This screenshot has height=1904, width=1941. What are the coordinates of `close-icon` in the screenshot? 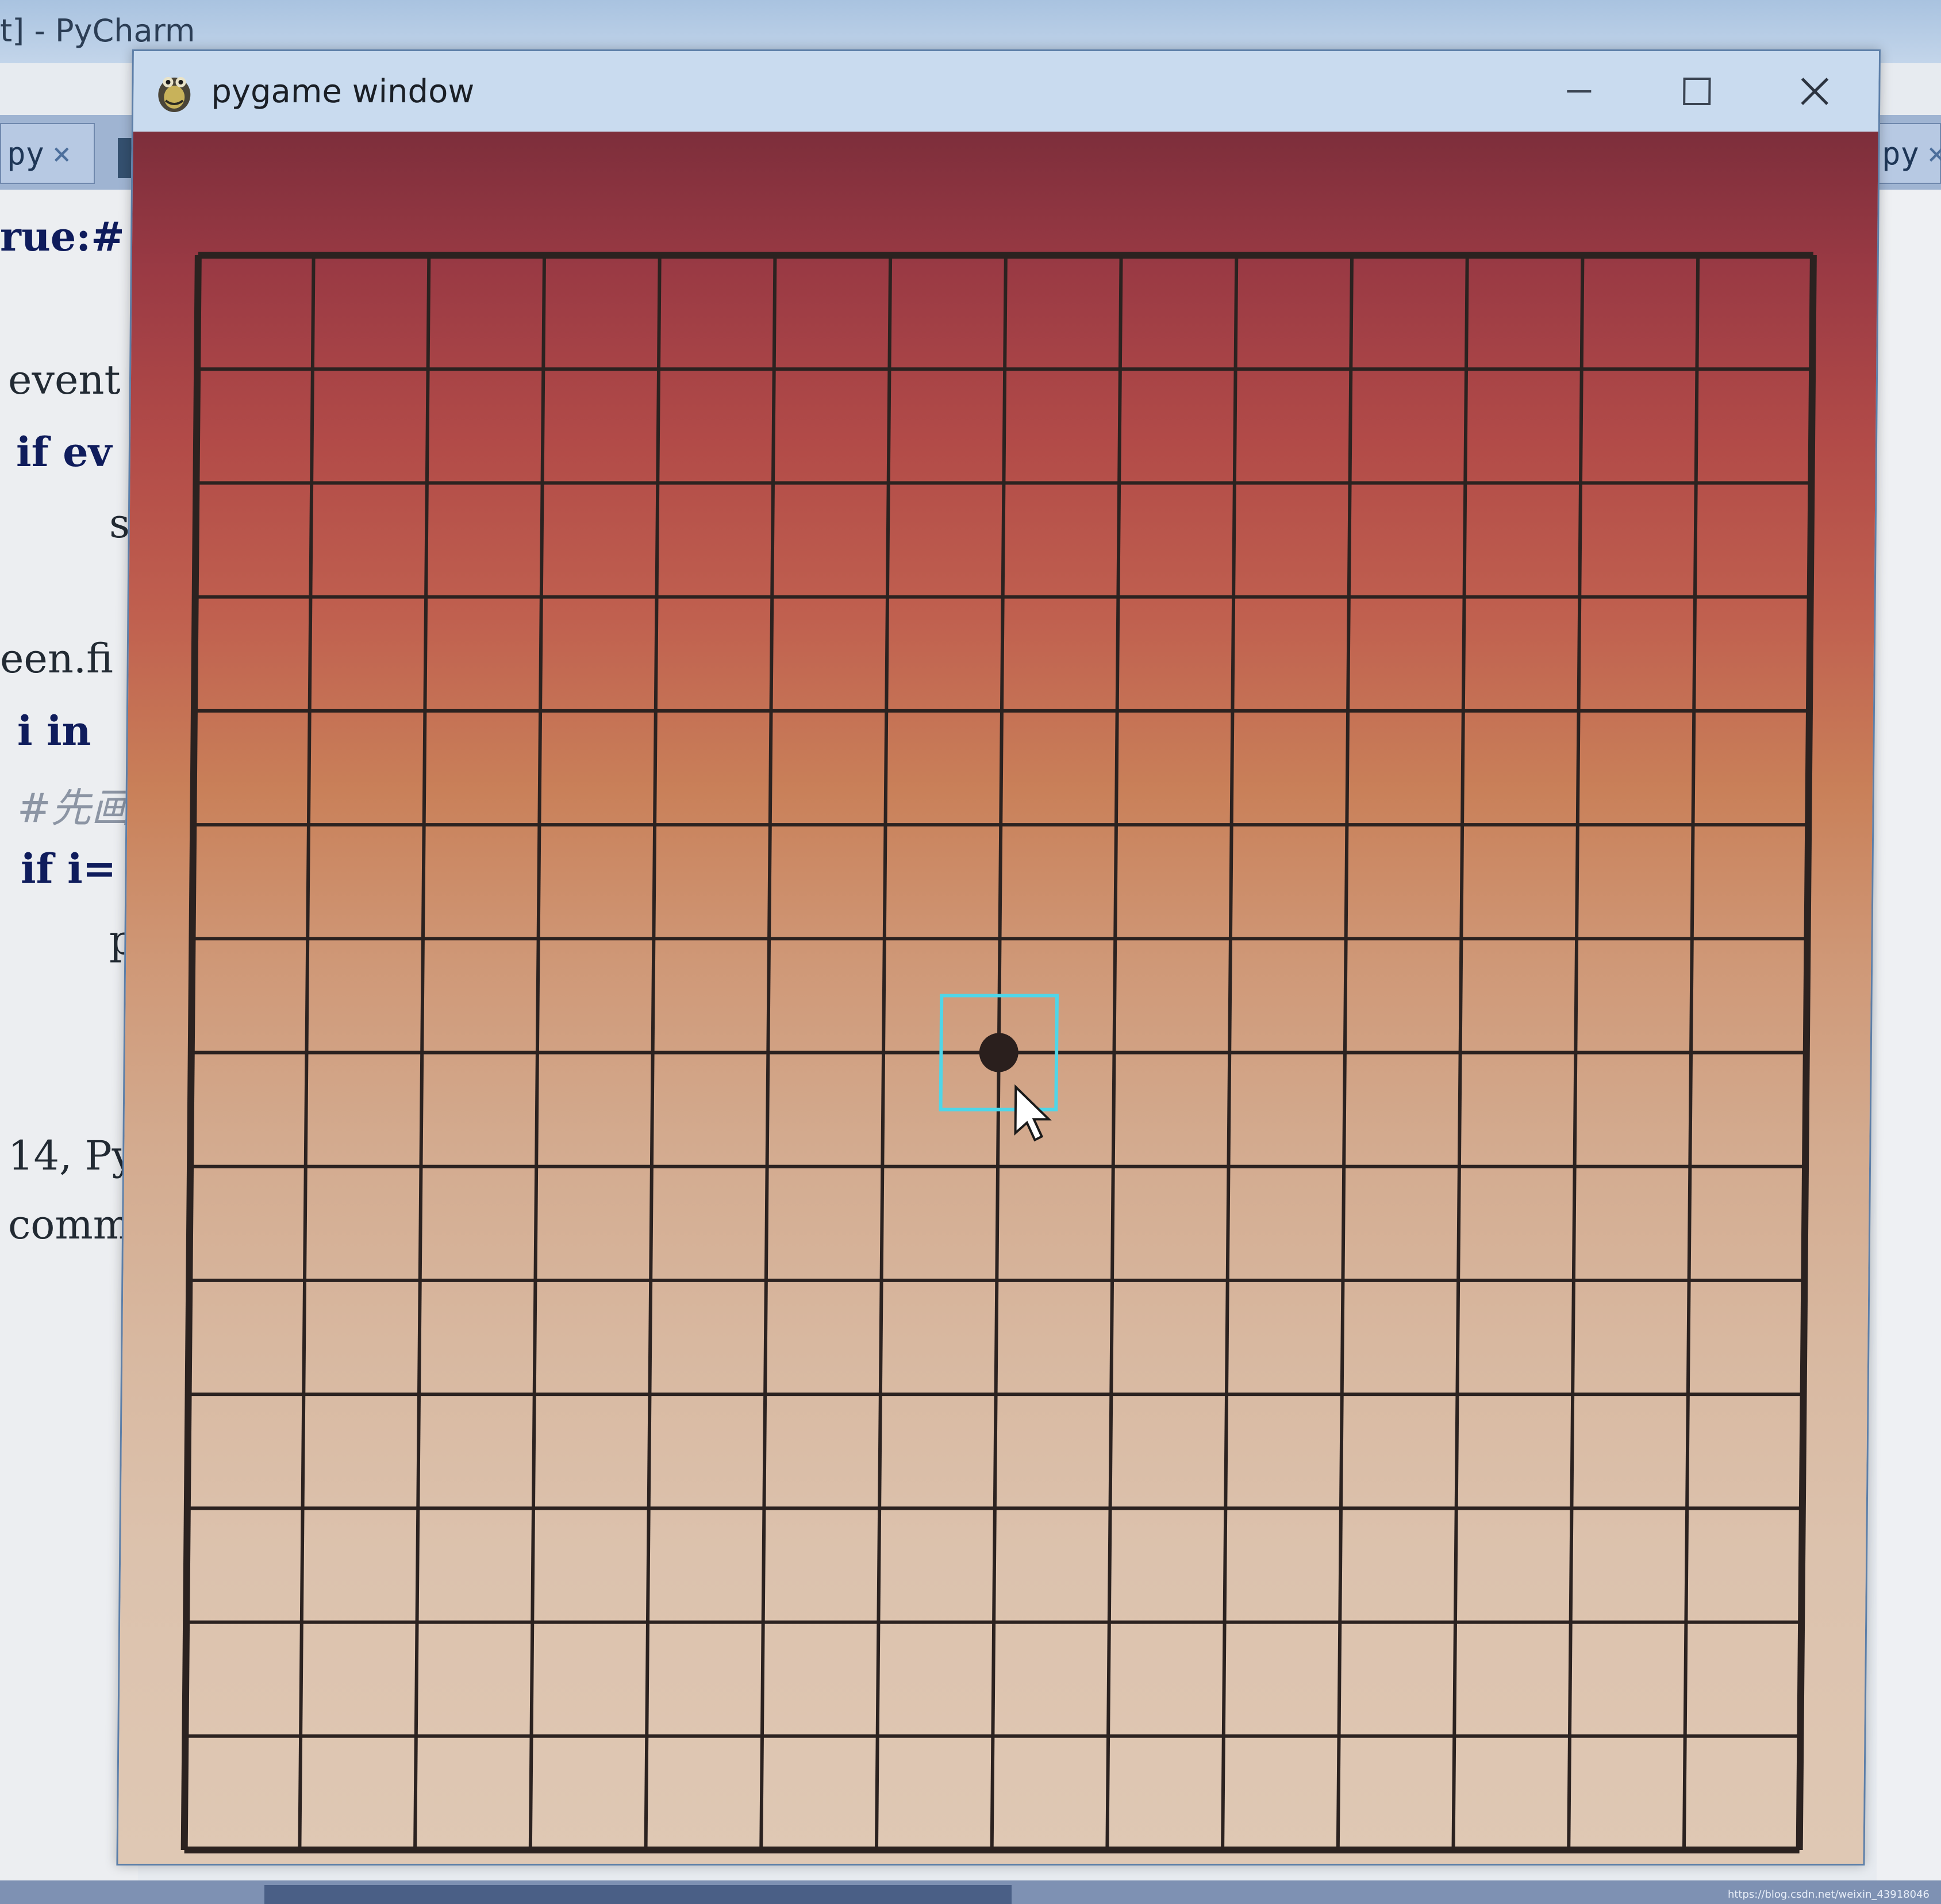 It's located at (1815, 91).